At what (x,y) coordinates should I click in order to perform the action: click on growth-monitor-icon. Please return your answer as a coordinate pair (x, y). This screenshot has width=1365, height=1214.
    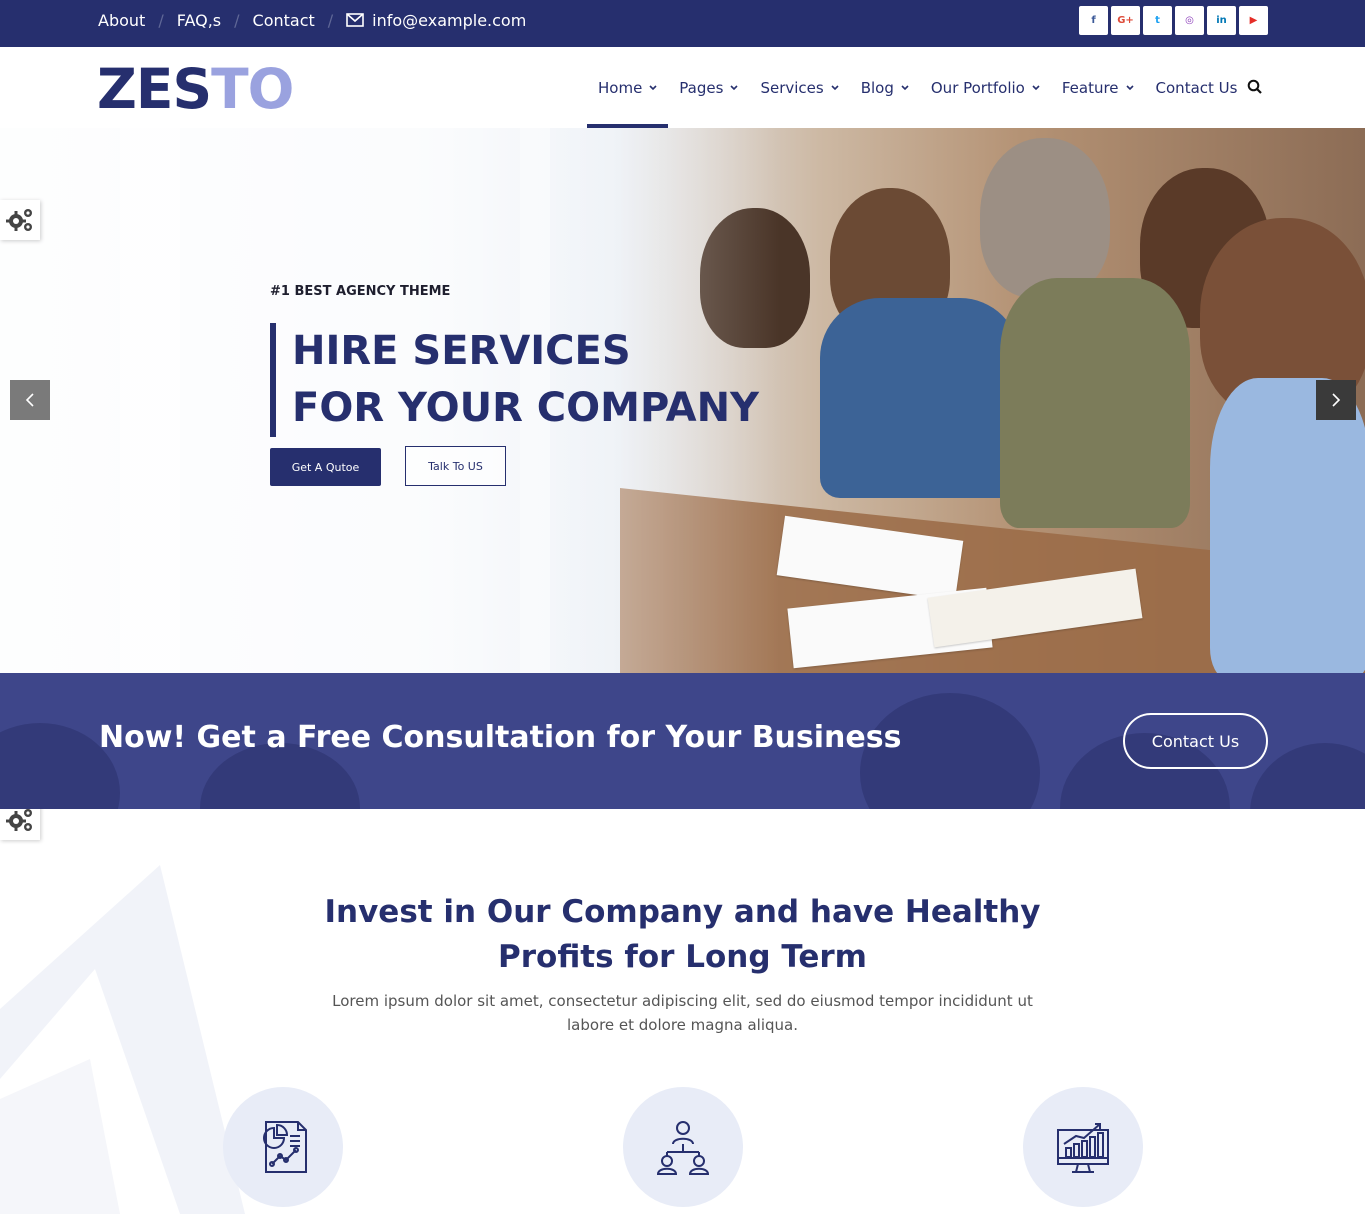
    Looking at the image, I should click on (1083, 1148).